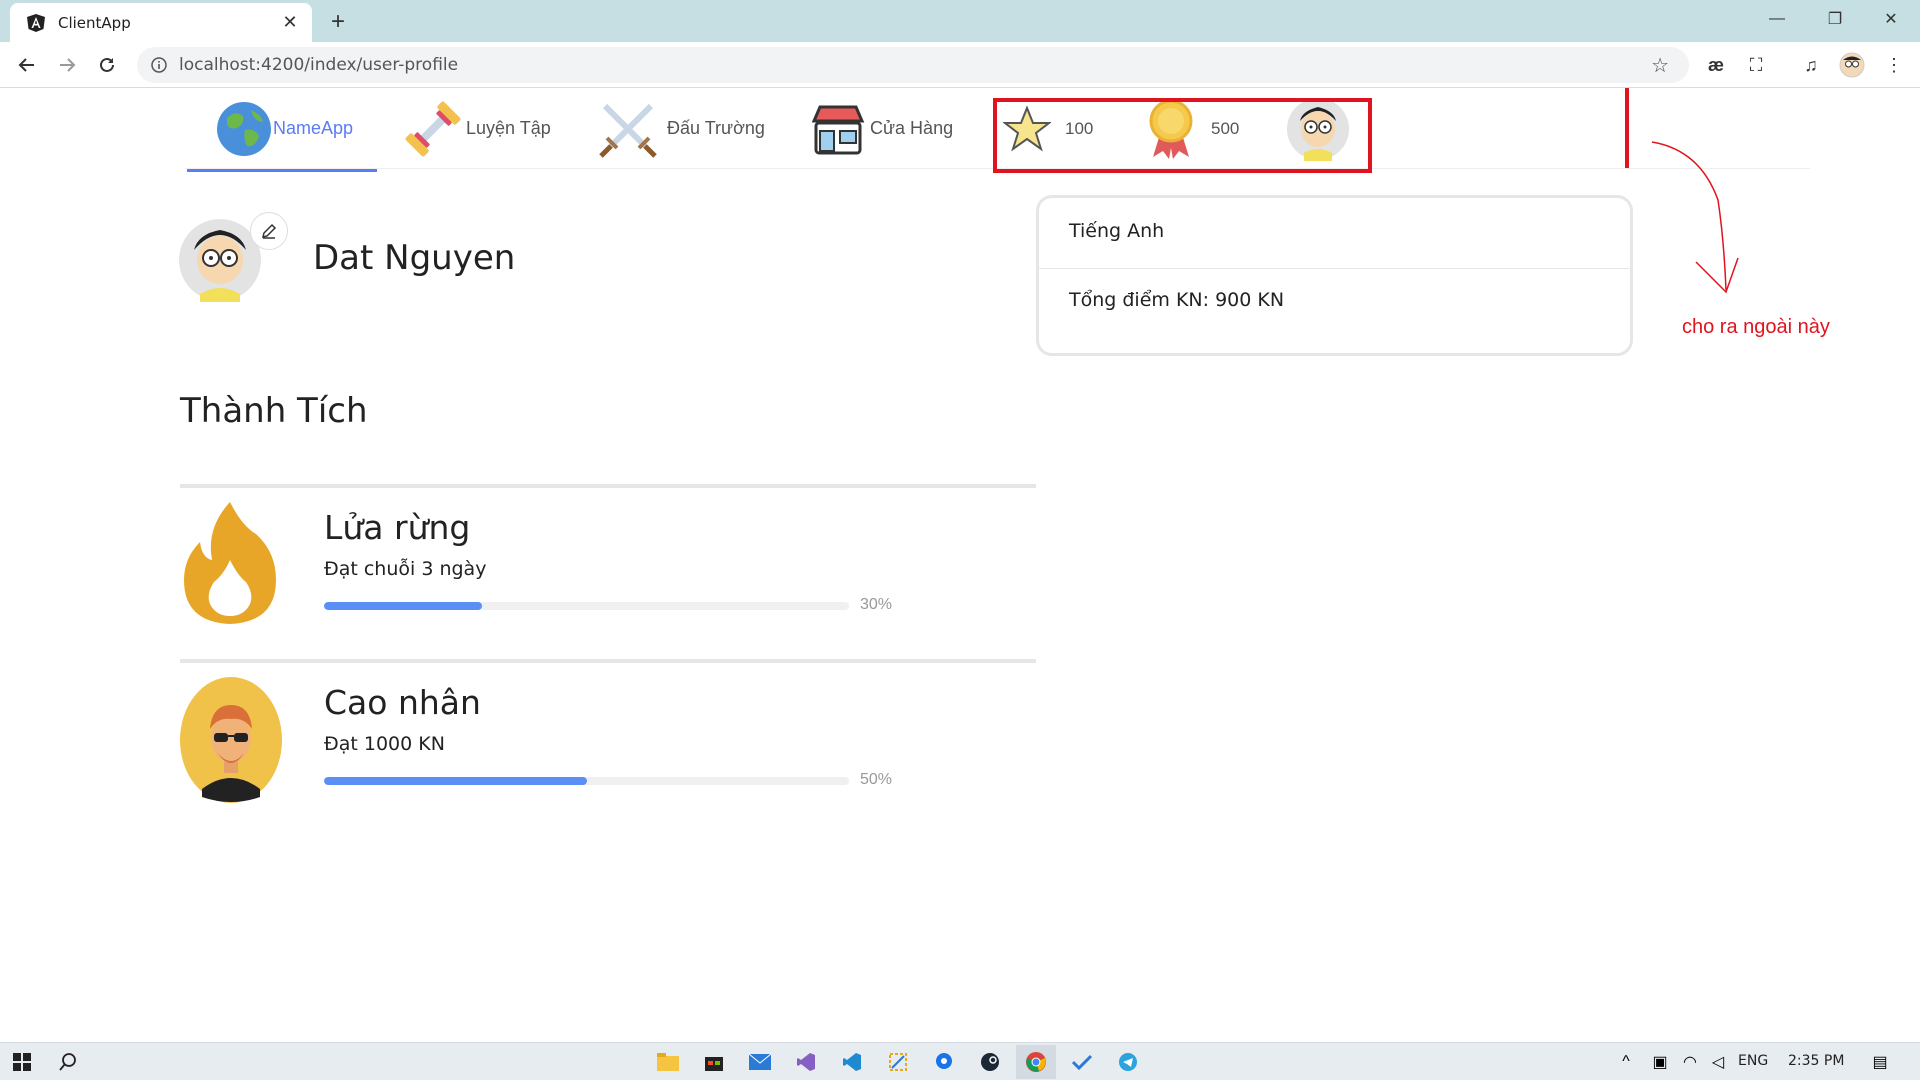 The image size is (1920, 1080). I want to click on maps-pin-icon, so click(944, 1062).